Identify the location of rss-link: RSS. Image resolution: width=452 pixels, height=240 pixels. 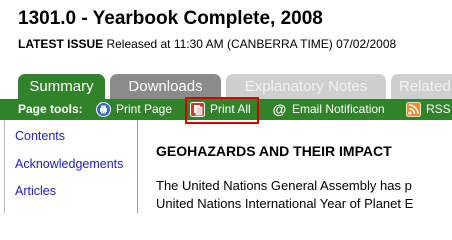
(429, 109).